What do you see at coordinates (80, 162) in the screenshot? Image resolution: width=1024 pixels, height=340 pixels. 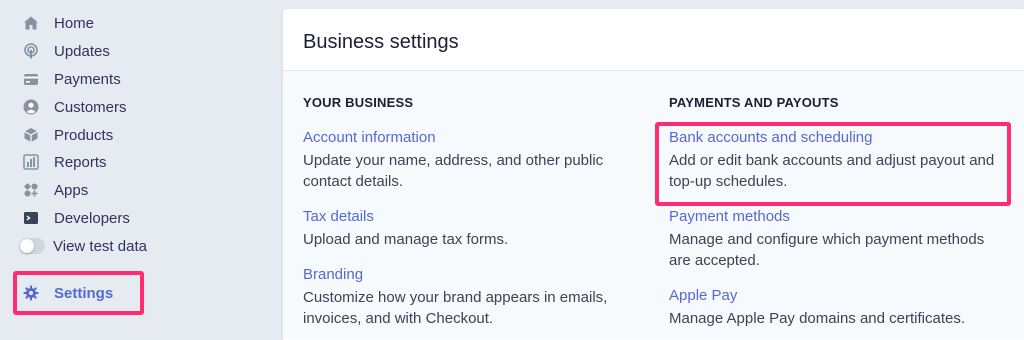 I see `sidebar-item-label: Reports` at bounding box center [80, 162].